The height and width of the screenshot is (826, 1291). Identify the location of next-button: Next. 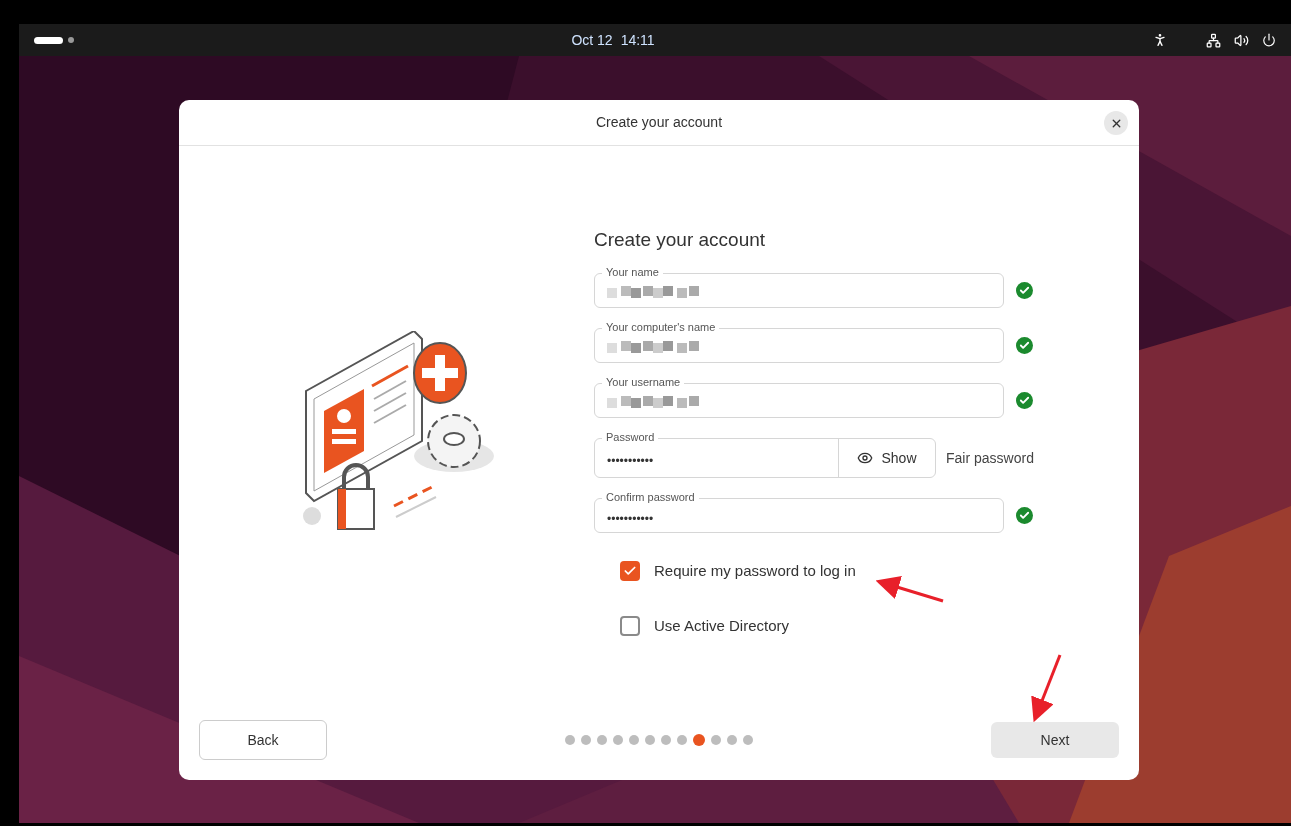
(1055, 740).